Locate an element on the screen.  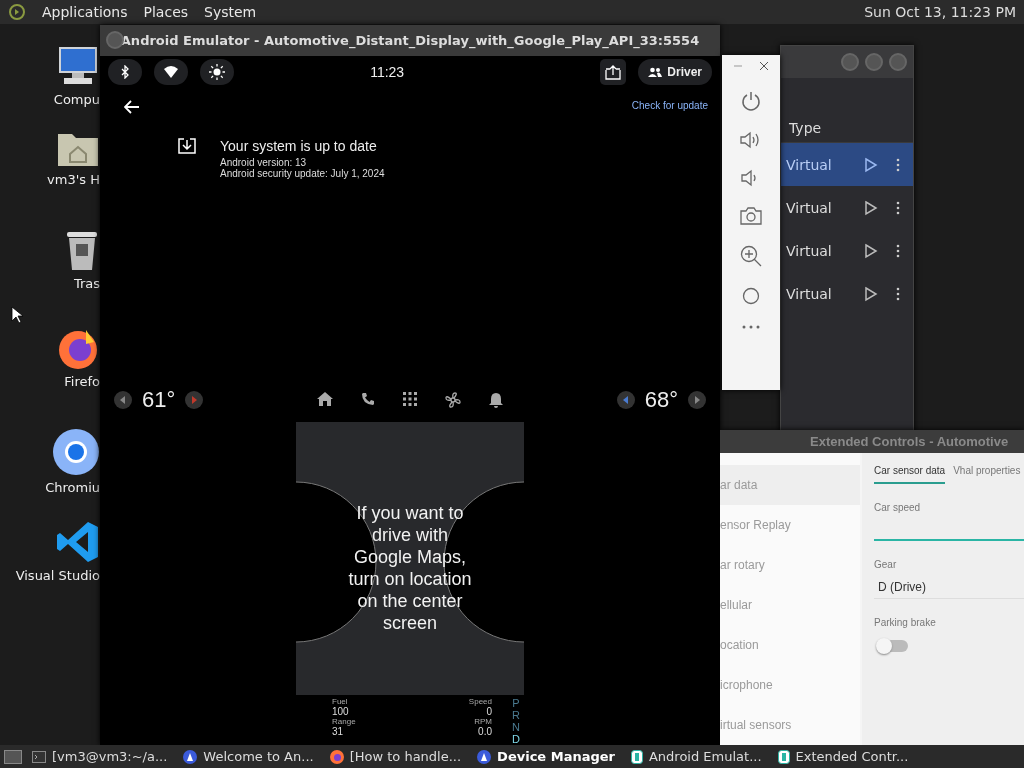
display-switch-button is located at coordinates (613, 72).